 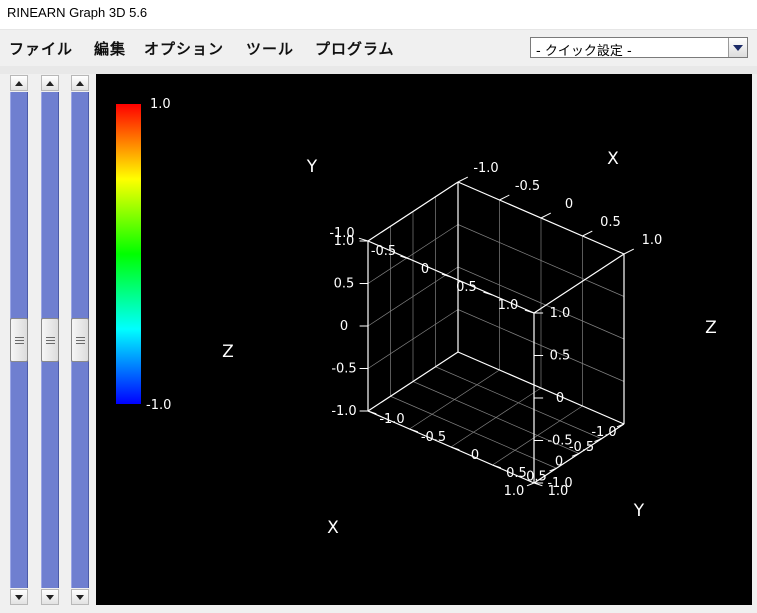 What do you see at coordinates (270, 48) in the screenshot?
I see `menu-tools: ツール` at bounding box center [270, 48].